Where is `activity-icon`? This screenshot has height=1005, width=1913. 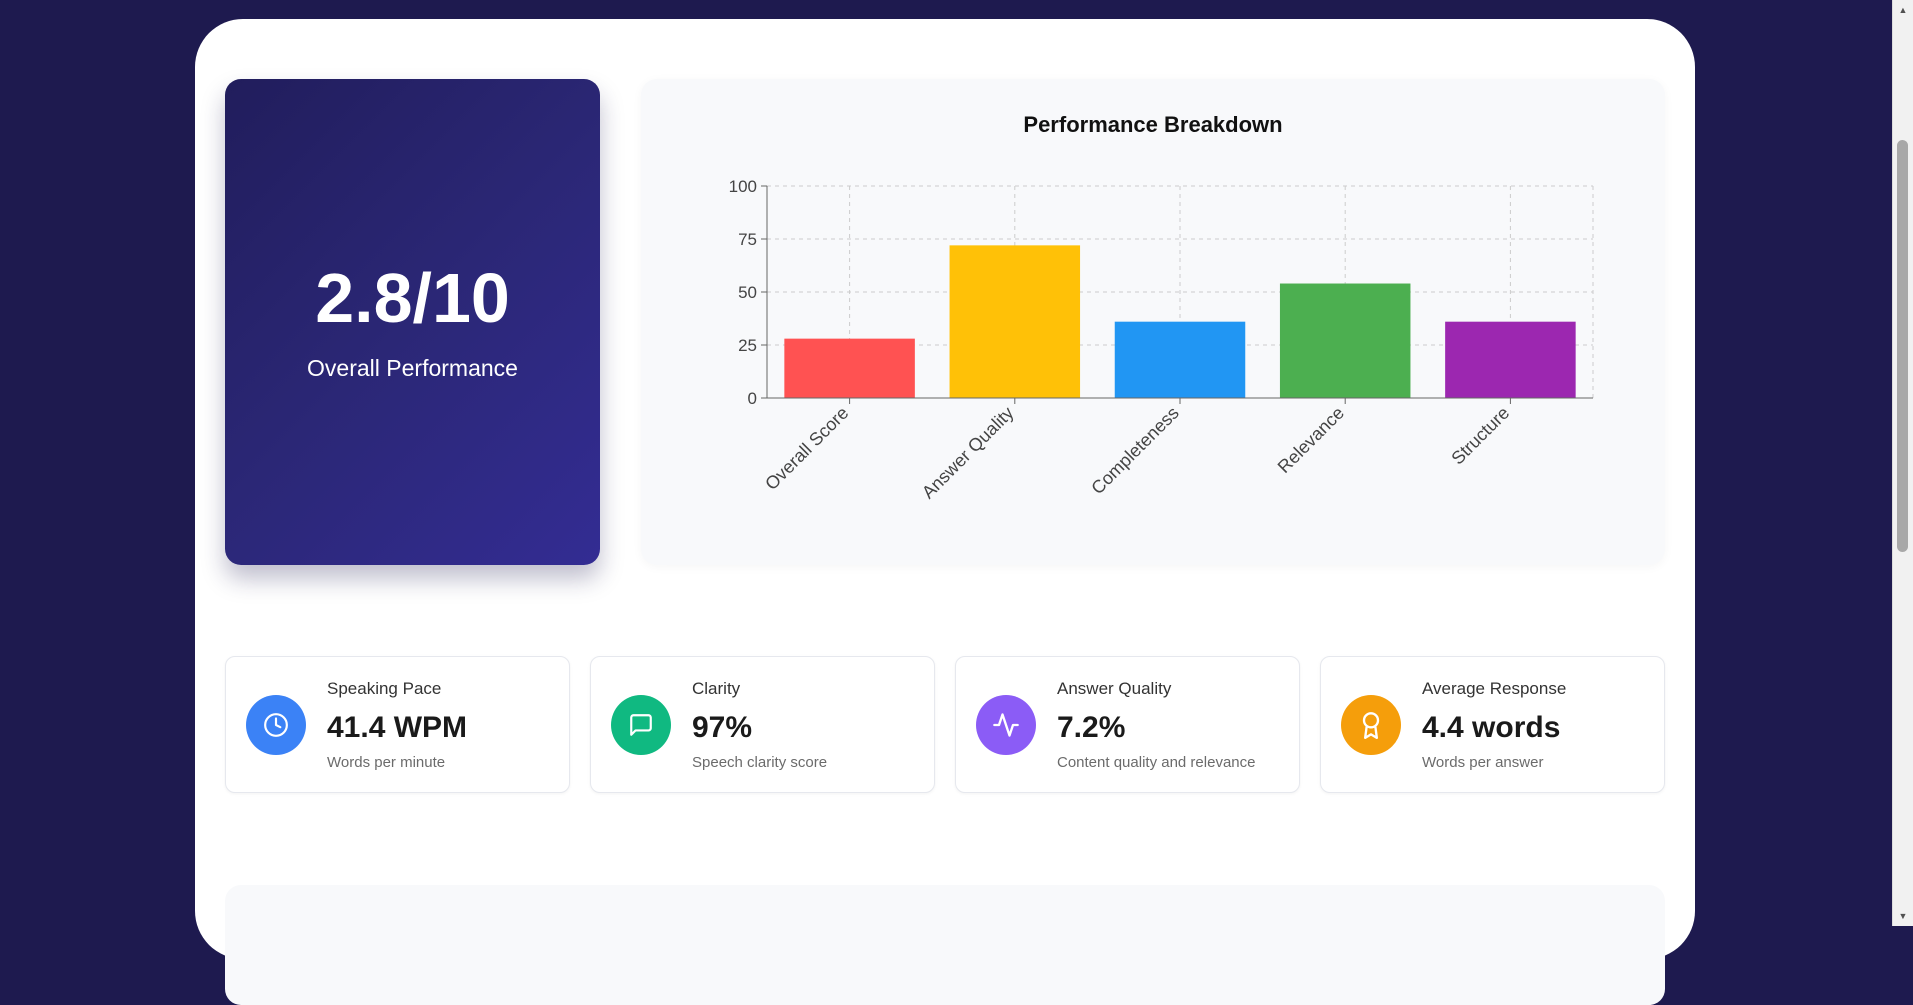 activity-icon is located at coordinates (1006, 725).